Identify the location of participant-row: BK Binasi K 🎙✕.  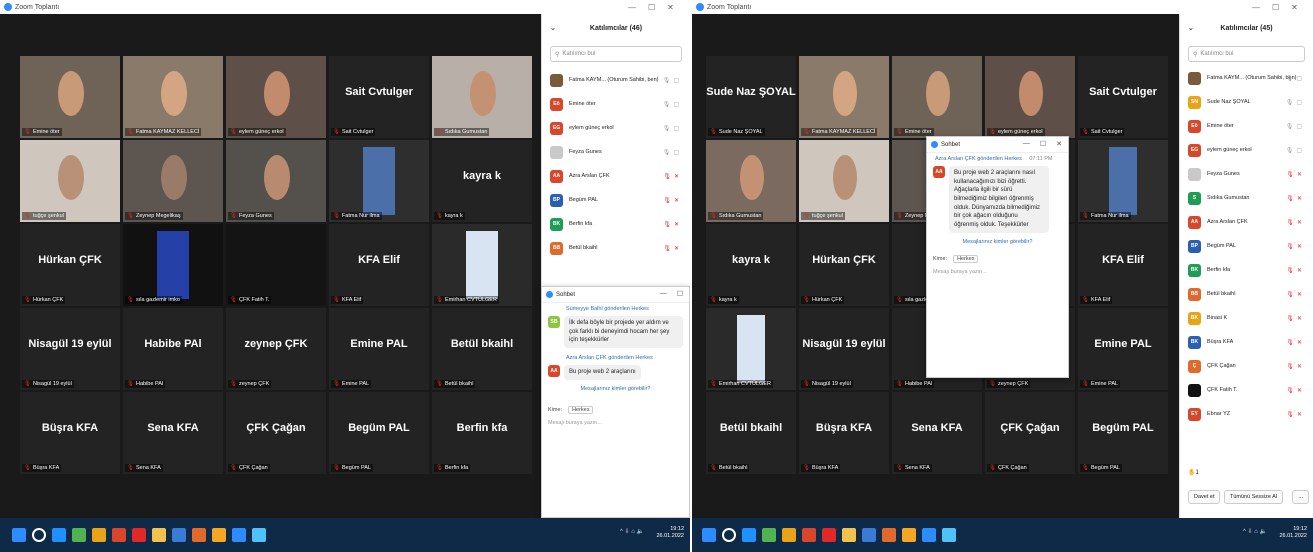
(1246, 318).